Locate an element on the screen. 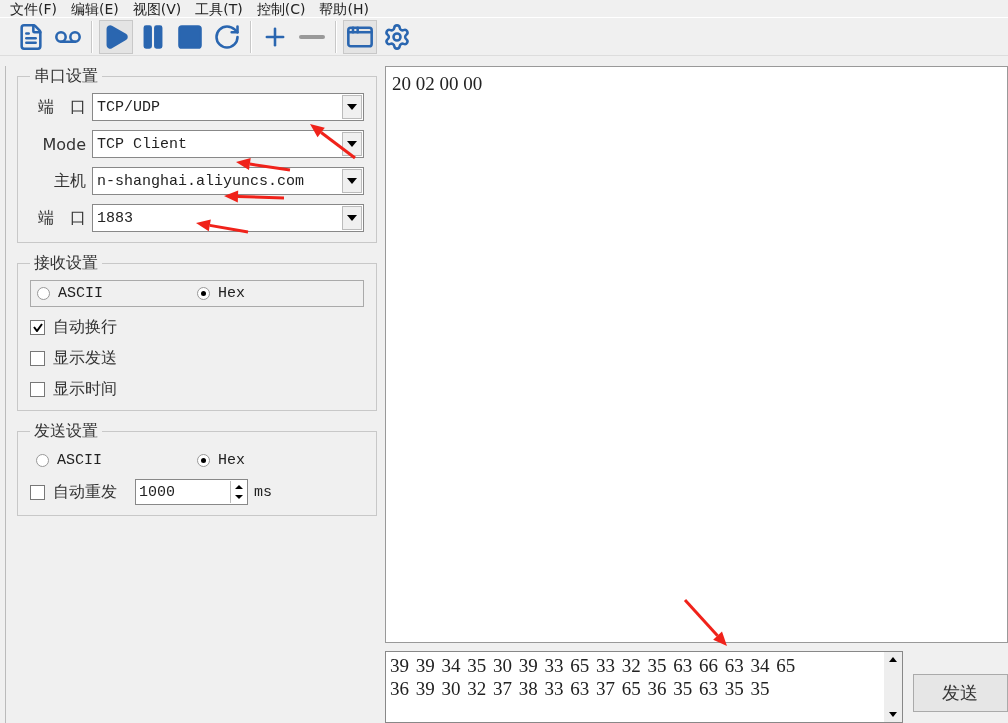 Image resolution: width=1008 pixels, height=723 pixels. document-icon is located at coordinates (31, 36).